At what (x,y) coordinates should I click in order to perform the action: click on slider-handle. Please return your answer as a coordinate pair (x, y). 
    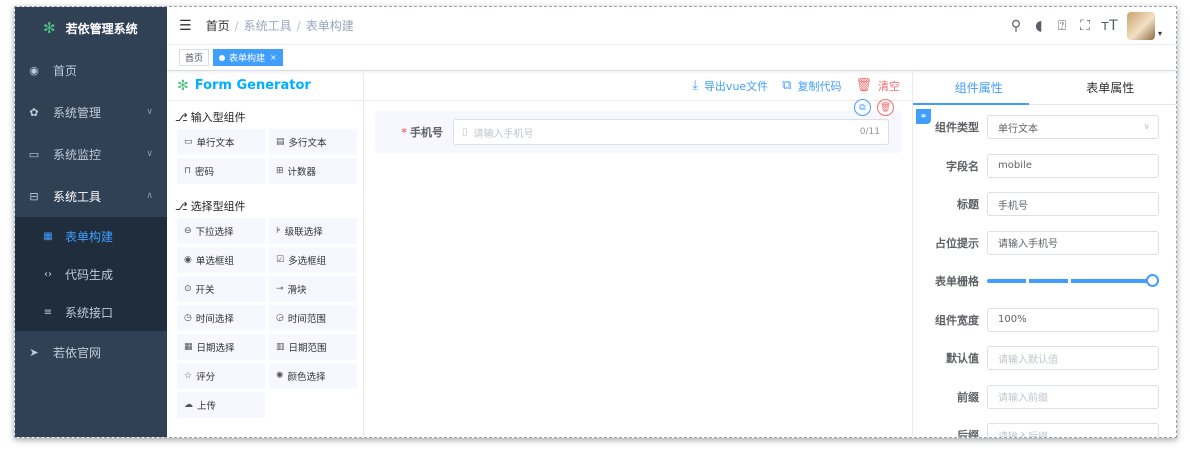
    Looking at the image, I should click on (1152, 281).